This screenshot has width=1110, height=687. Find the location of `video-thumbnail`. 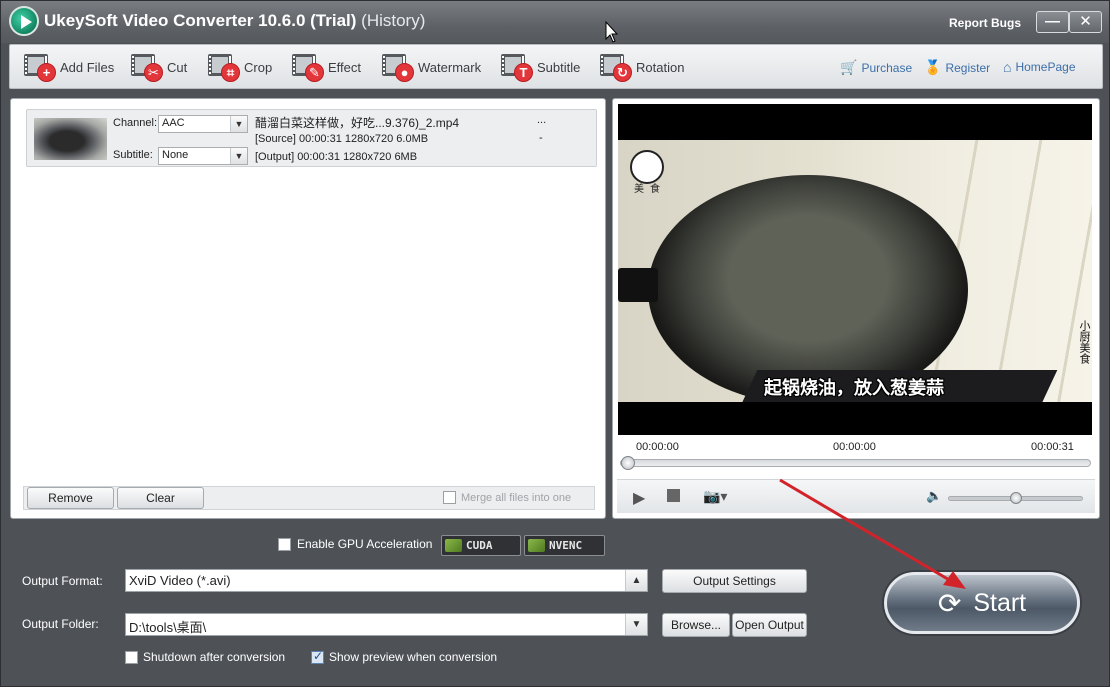

video-thumbnail is located at coordinates (70, 139).